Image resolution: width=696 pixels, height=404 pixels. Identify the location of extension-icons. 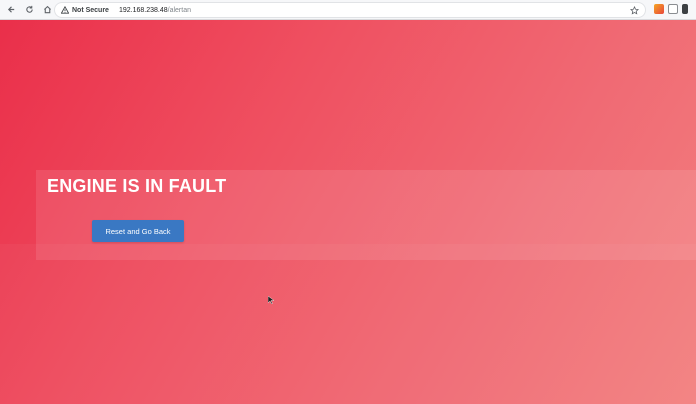
(671, 9).